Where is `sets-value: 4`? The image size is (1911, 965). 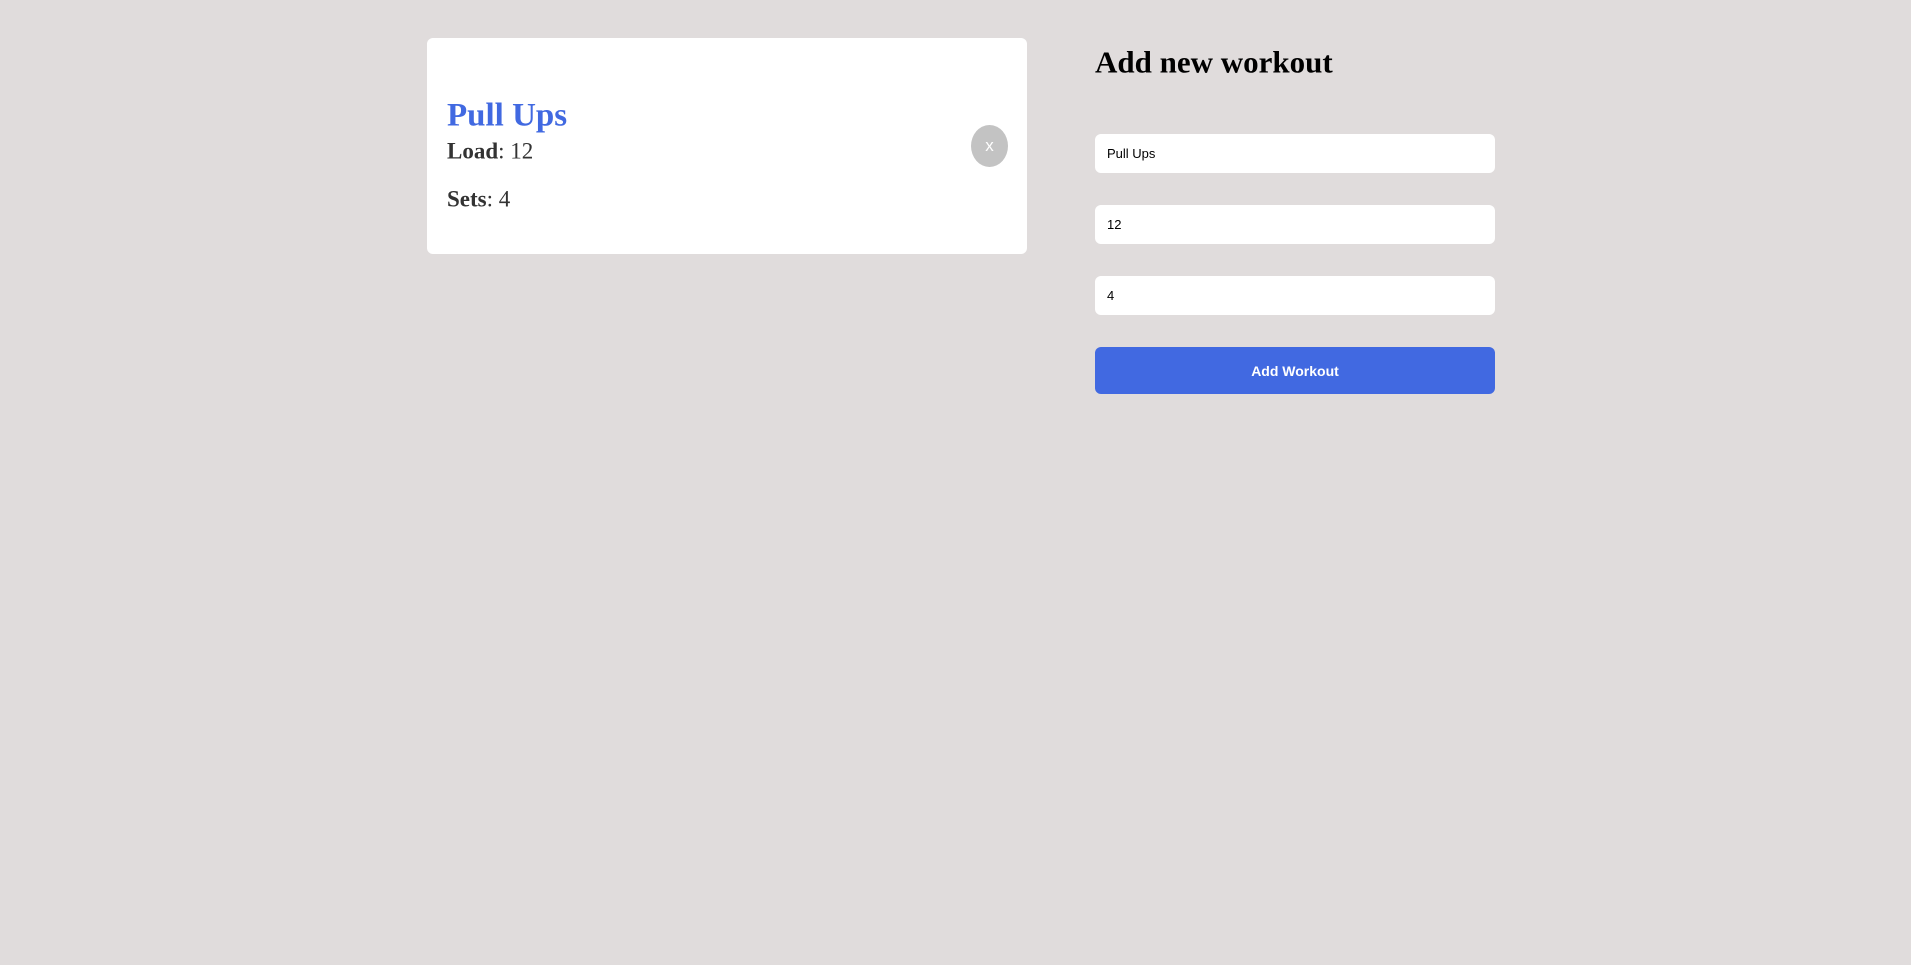
sets-value: 4 is located at coordinates (504, 199).